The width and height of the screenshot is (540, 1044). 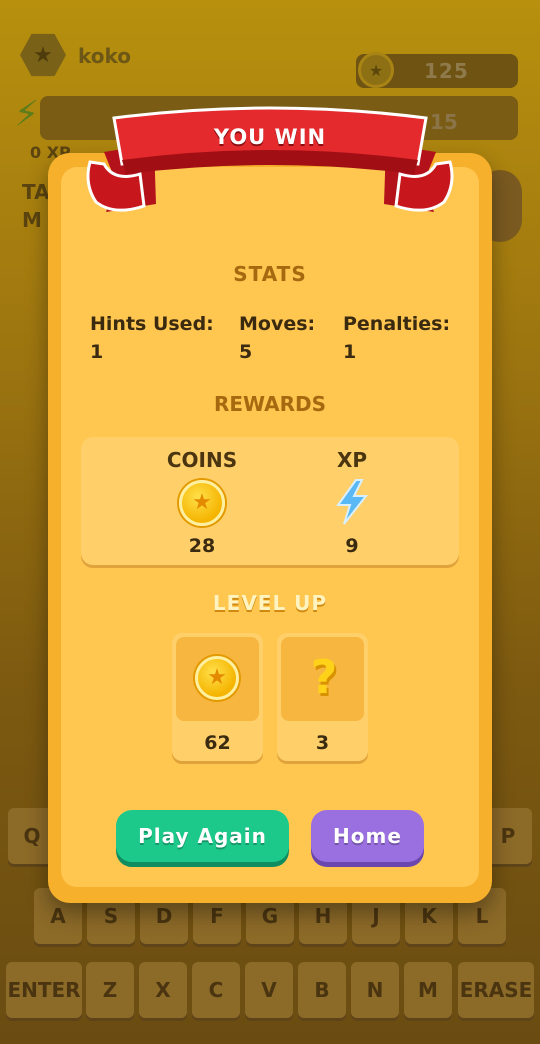 I want to click on stat-value-moves: 5, so click(x=246, y=352).